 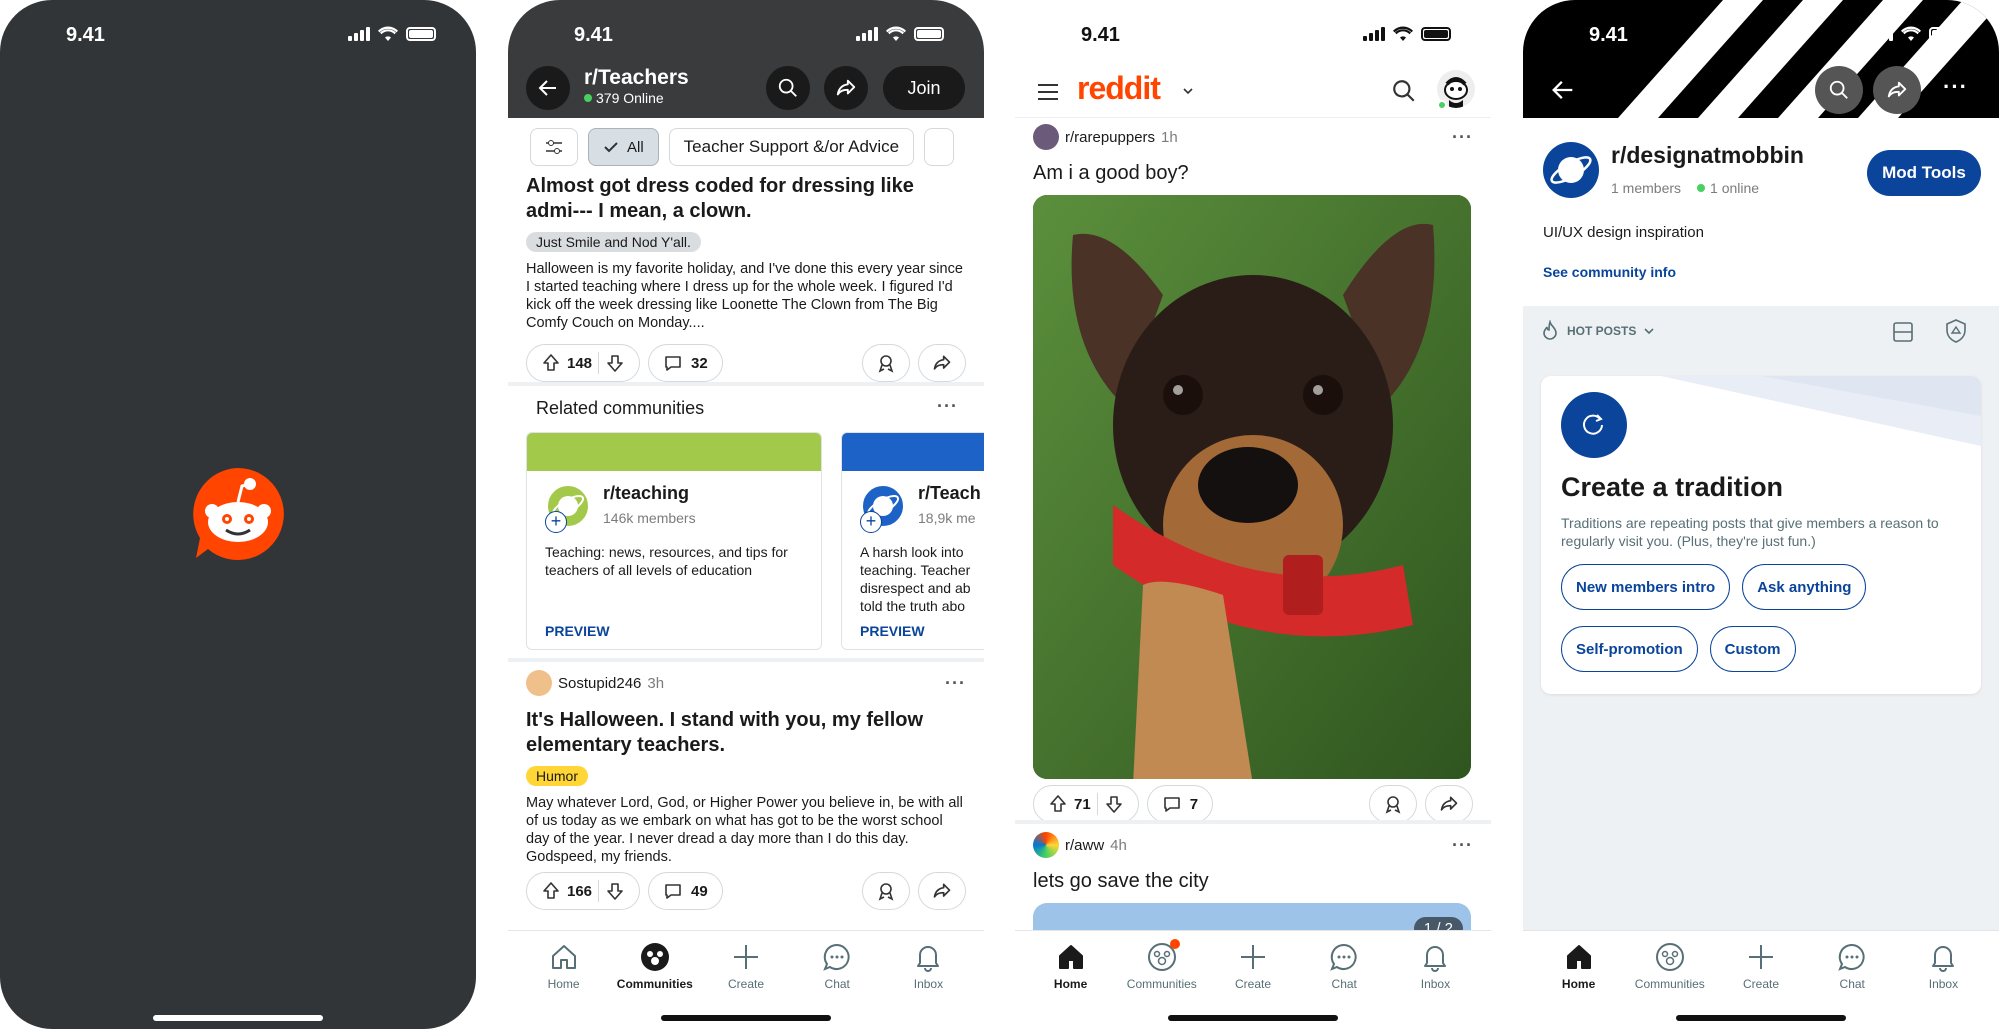 I want to click on post-image, so click(x=1252, y=487).